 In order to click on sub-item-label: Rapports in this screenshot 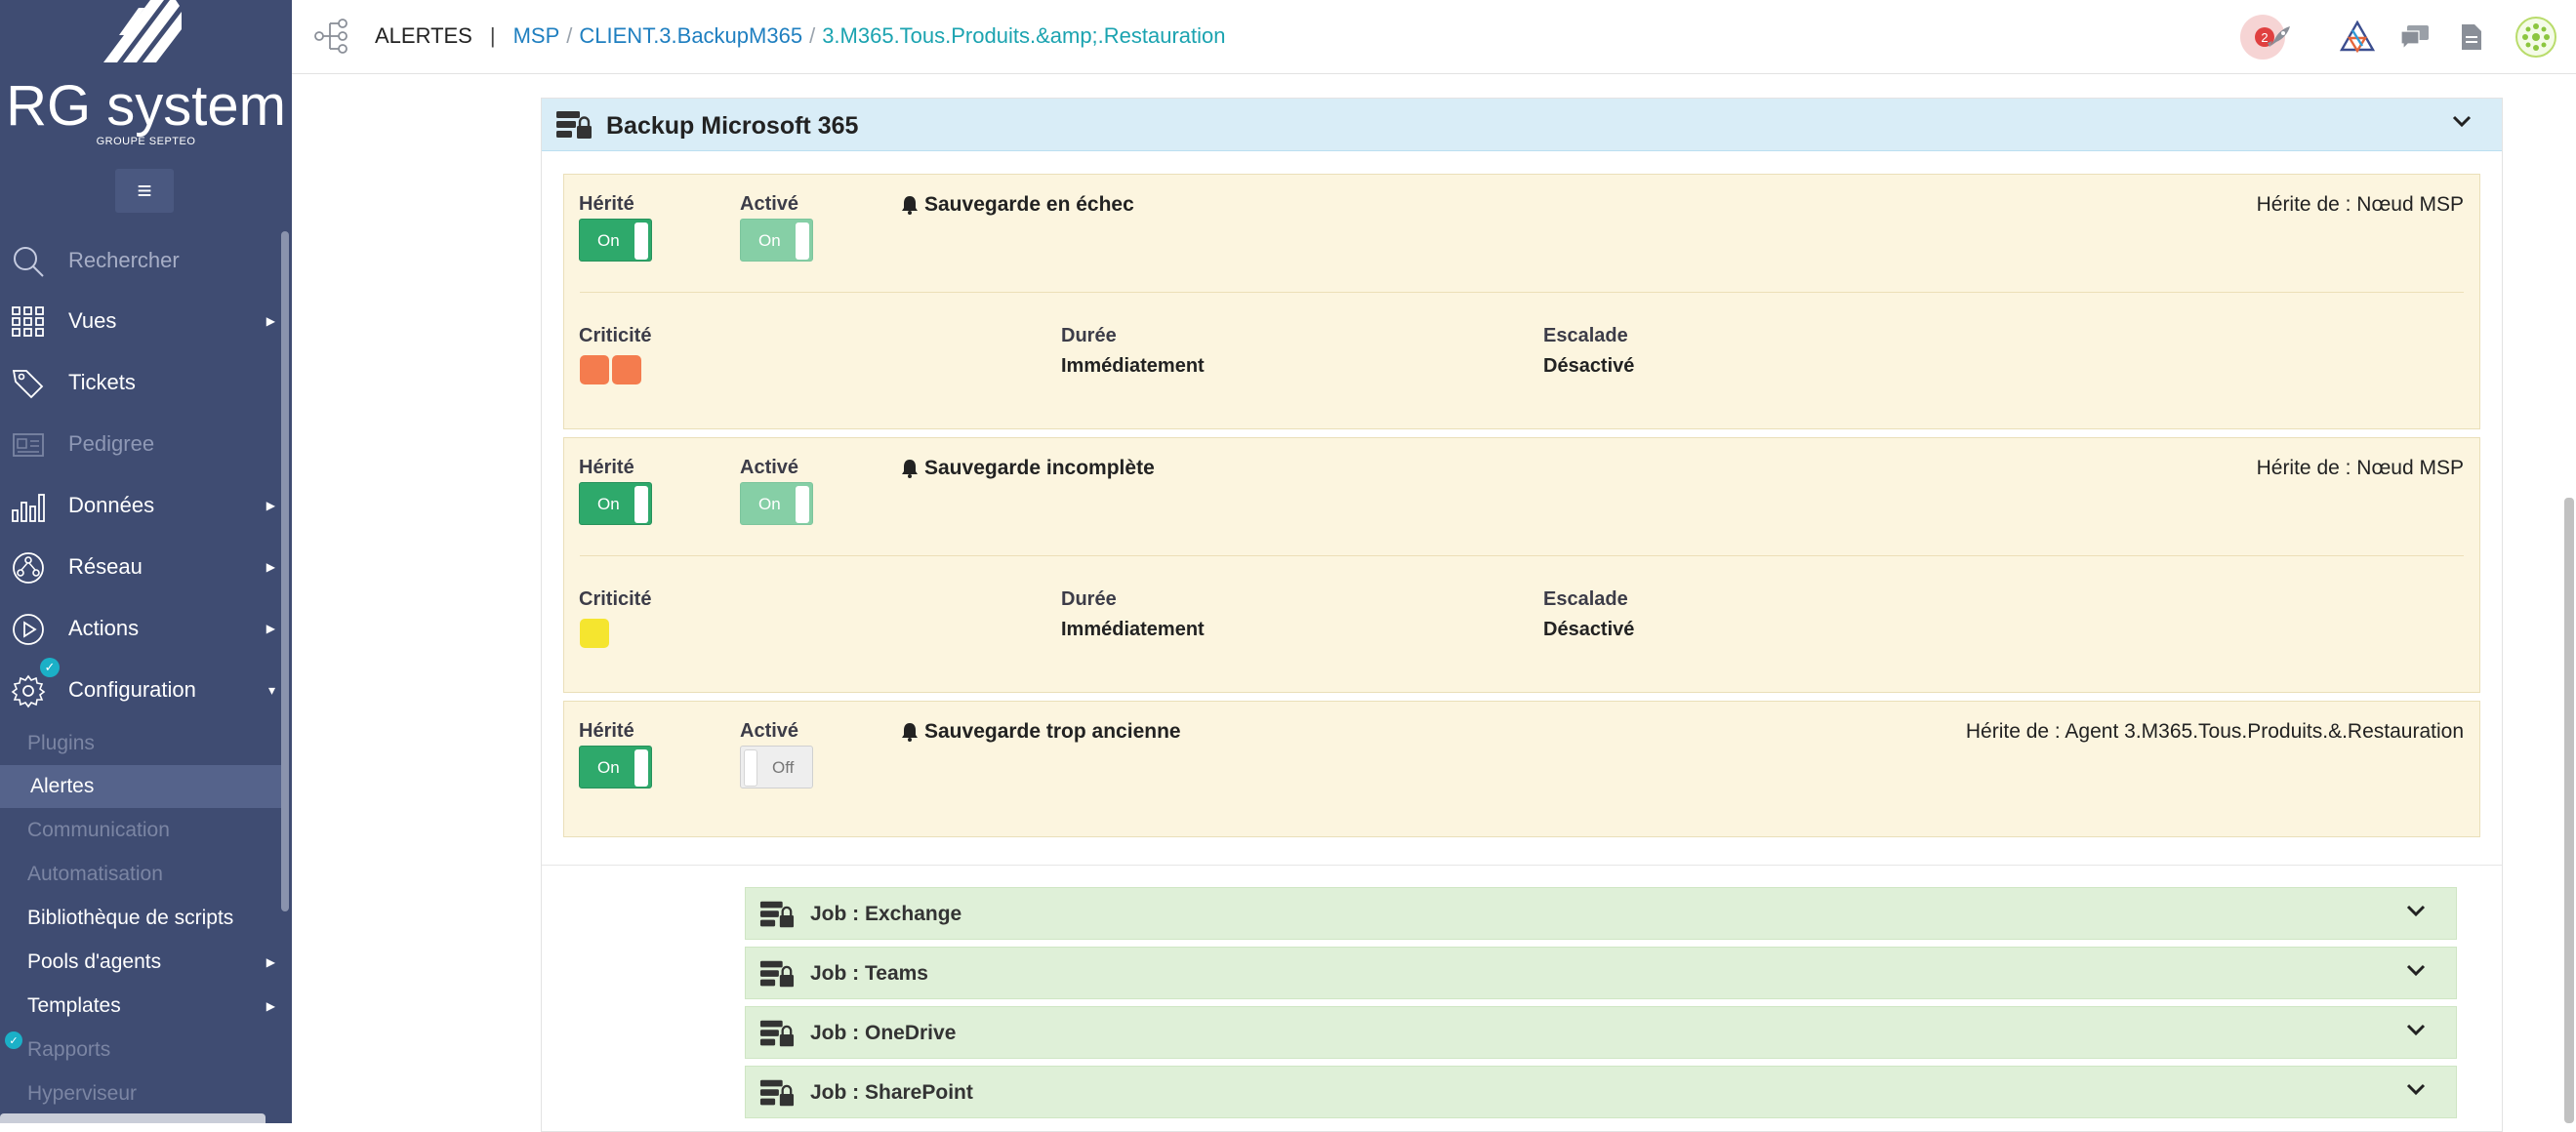, I will do `click(69, 1049)`.